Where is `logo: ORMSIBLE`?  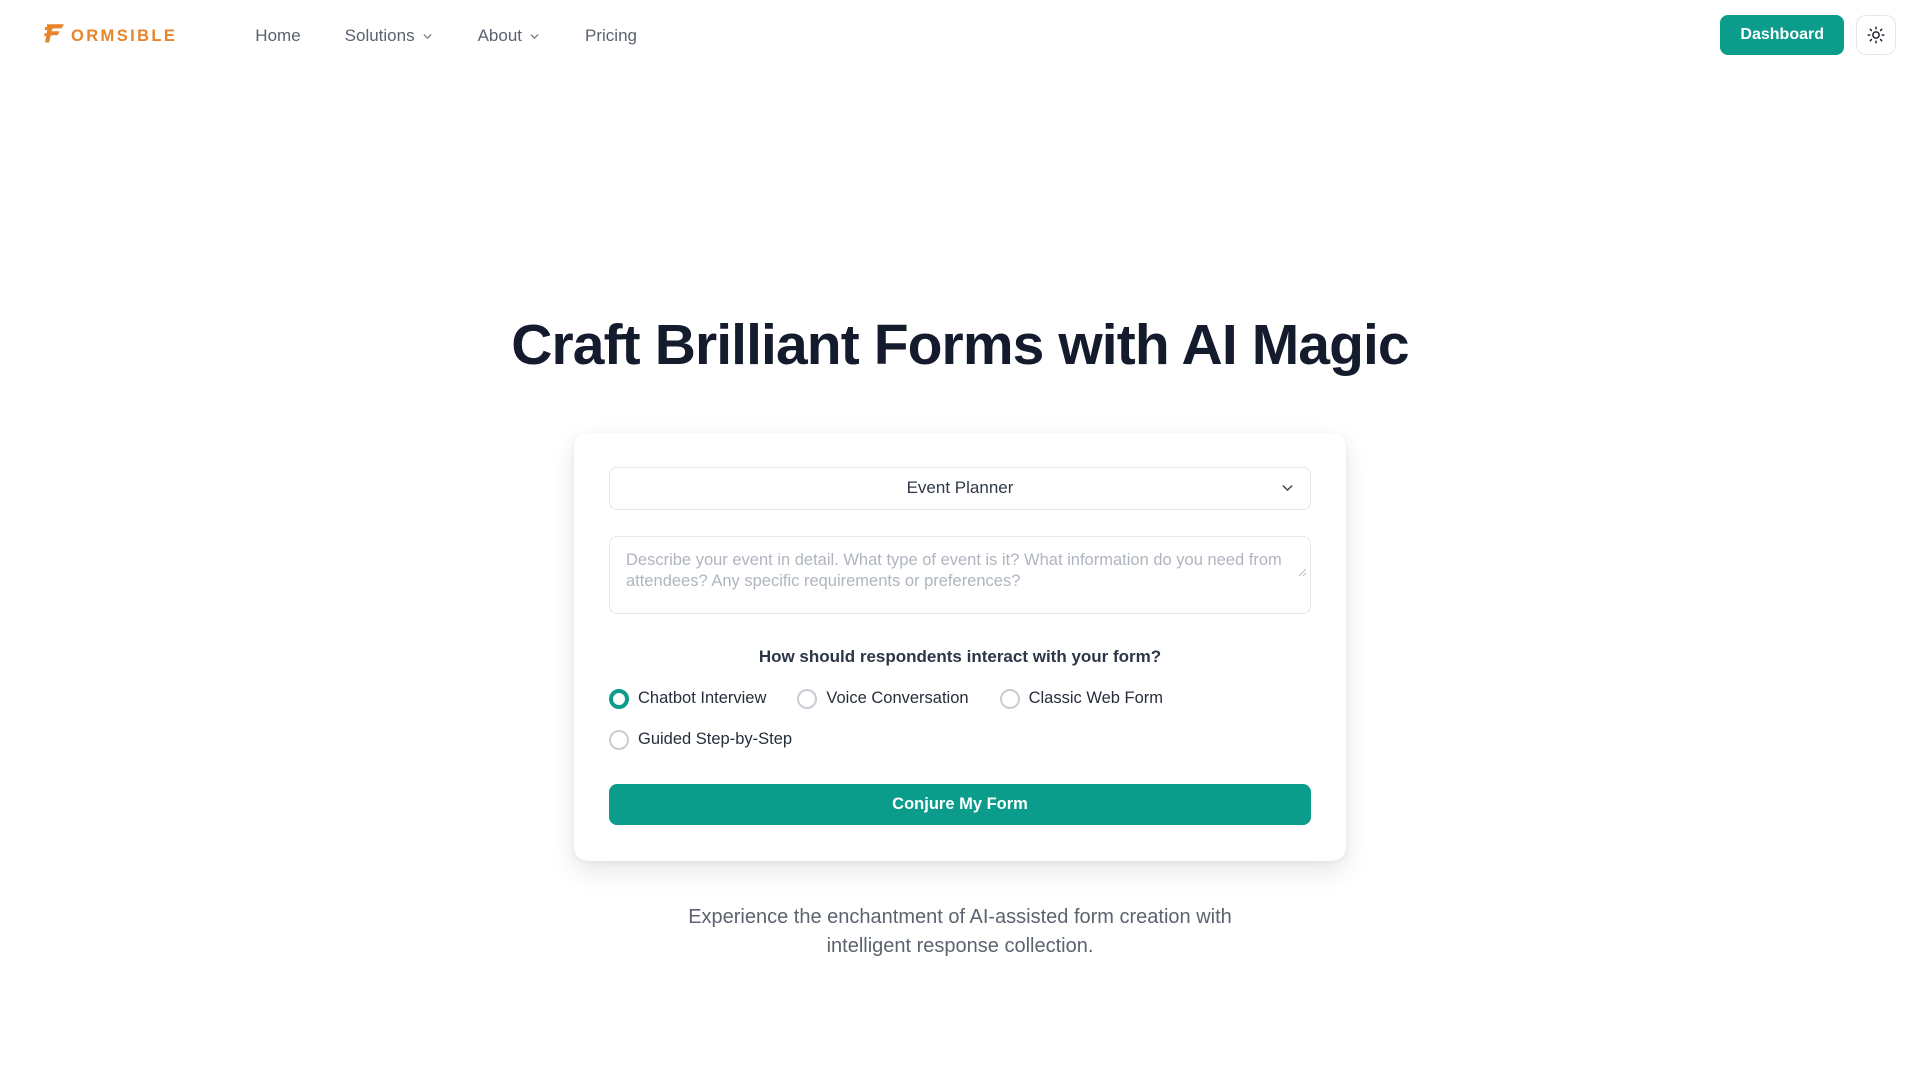
logo: ORMSIBLE is located at coordinates (109, 35).